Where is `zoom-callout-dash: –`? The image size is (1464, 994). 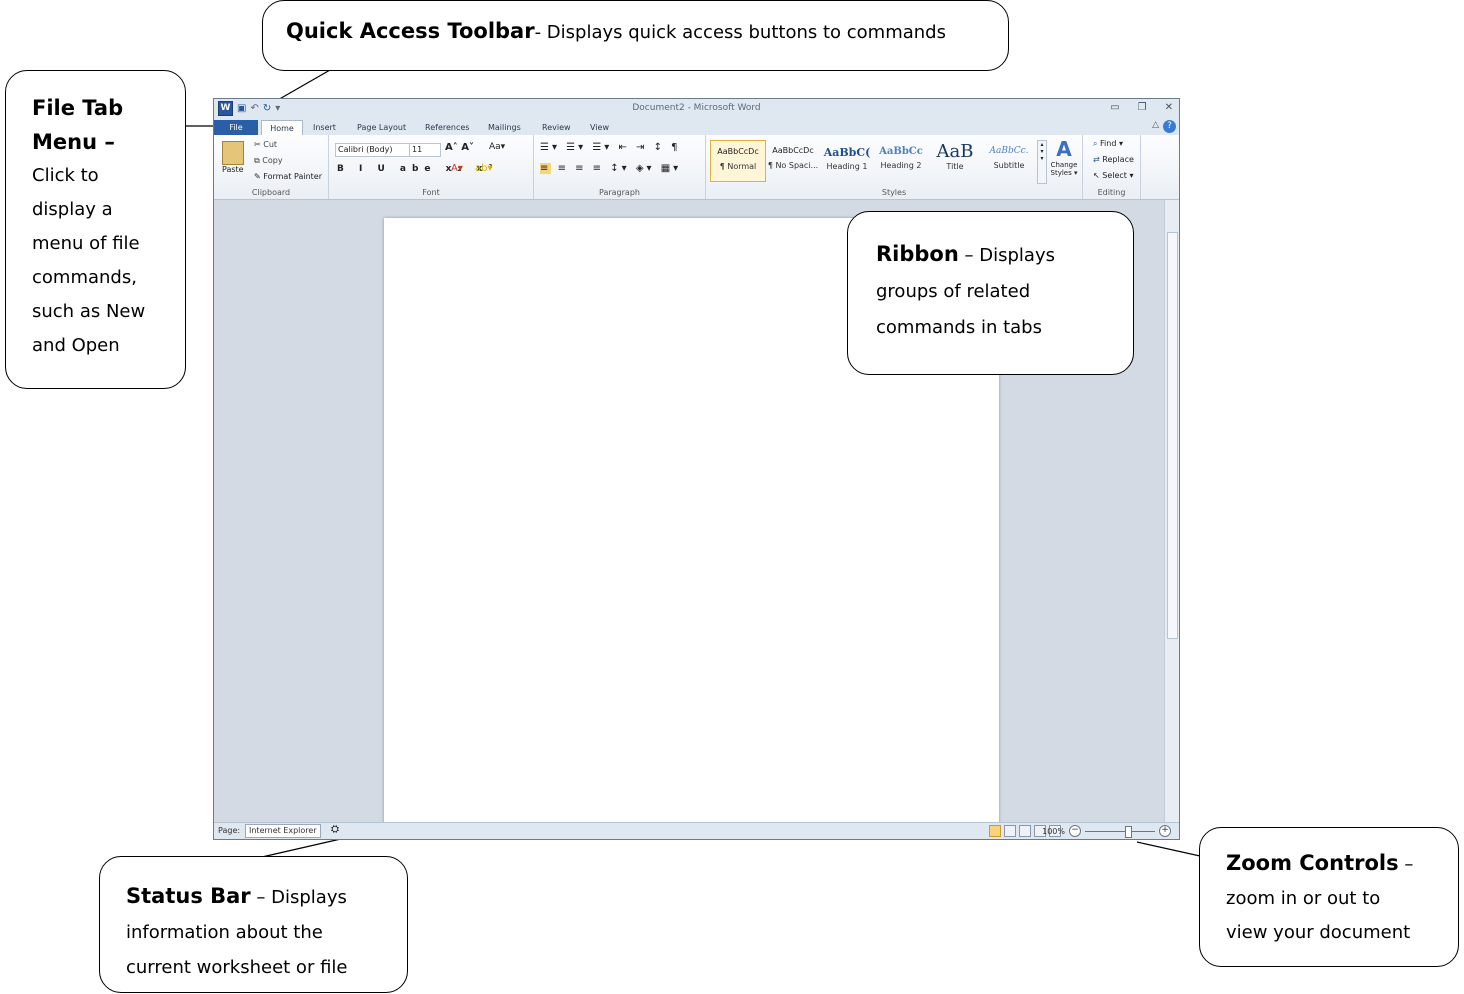 zoom-callout-dash: – is located at coordinates (1406, 864).